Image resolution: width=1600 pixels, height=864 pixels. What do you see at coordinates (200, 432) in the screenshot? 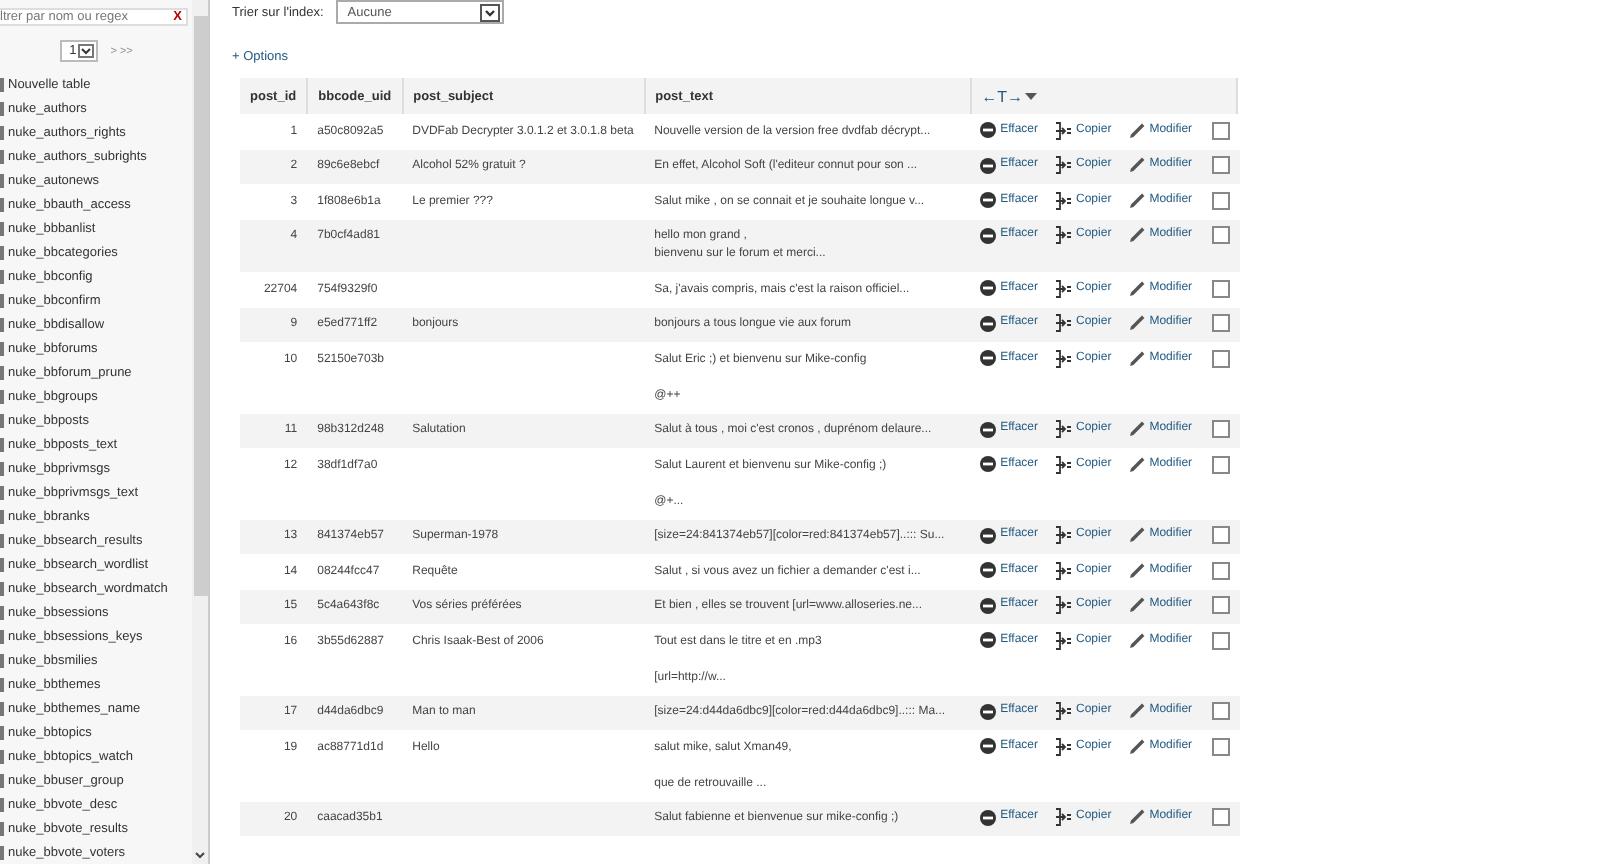
I see `scrollbar` at bounding box center [200, 432].